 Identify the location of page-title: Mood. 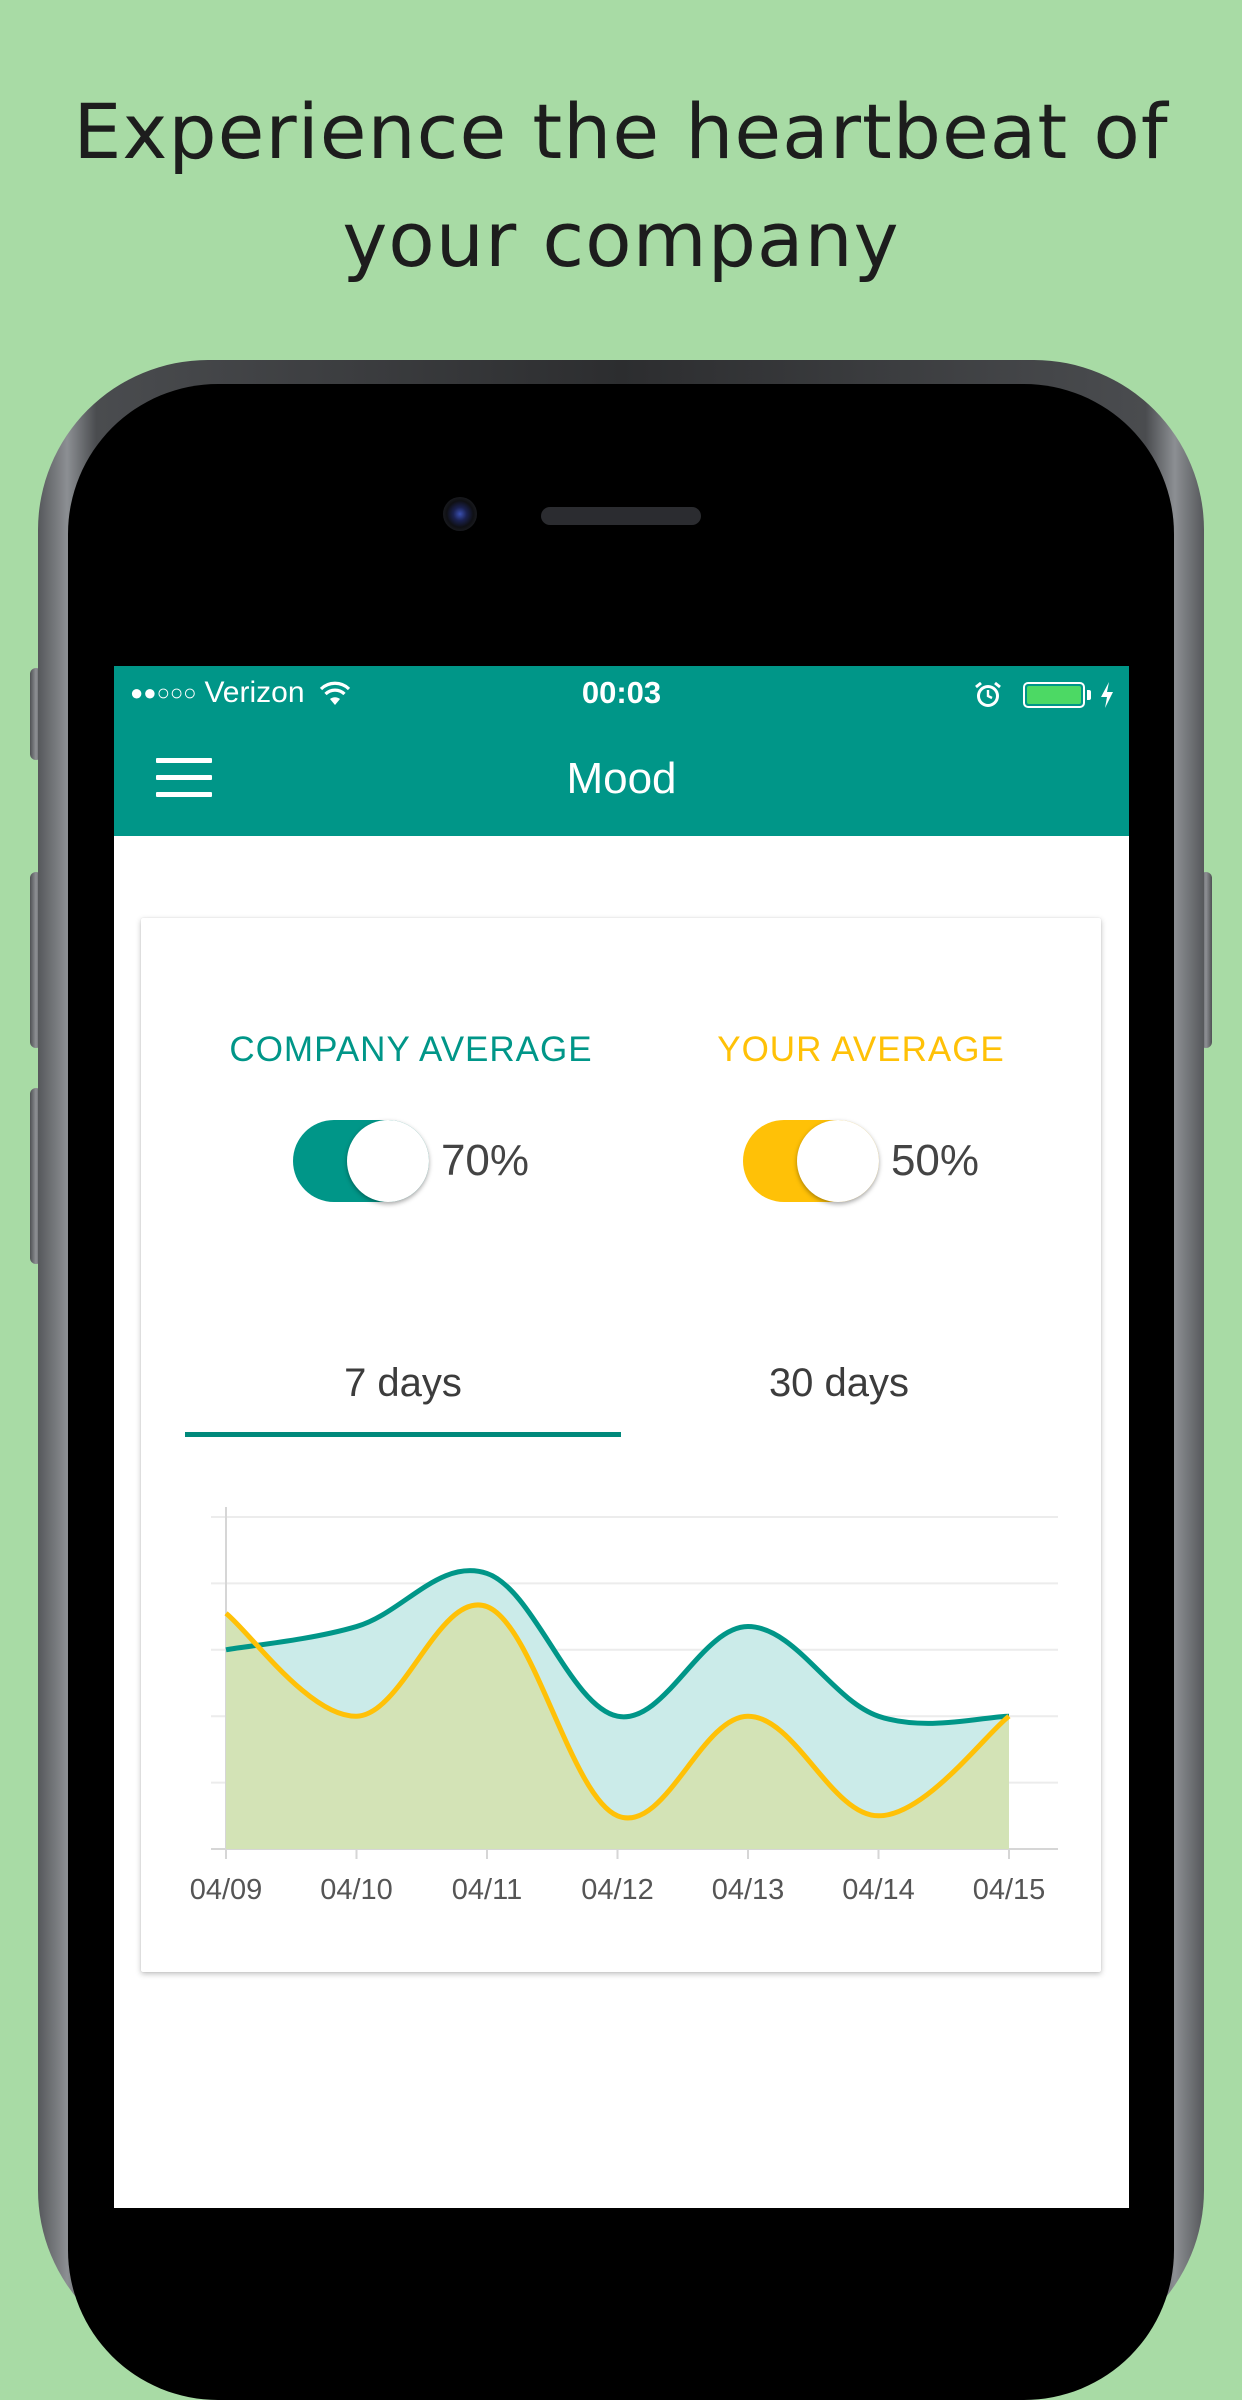
(621, 778).